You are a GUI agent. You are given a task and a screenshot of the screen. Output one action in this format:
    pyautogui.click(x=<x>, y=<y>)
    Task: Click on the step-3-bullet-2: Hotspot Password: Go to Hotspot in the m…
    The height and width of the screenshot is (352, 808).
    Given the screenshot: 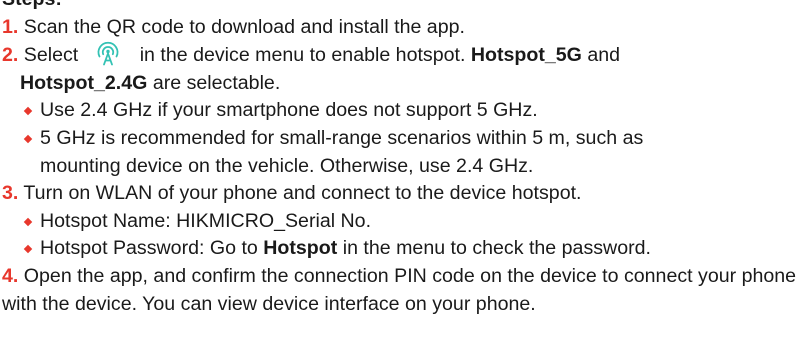 What is the action you would take?
    pyautogui.click(x=404, y=249)
    